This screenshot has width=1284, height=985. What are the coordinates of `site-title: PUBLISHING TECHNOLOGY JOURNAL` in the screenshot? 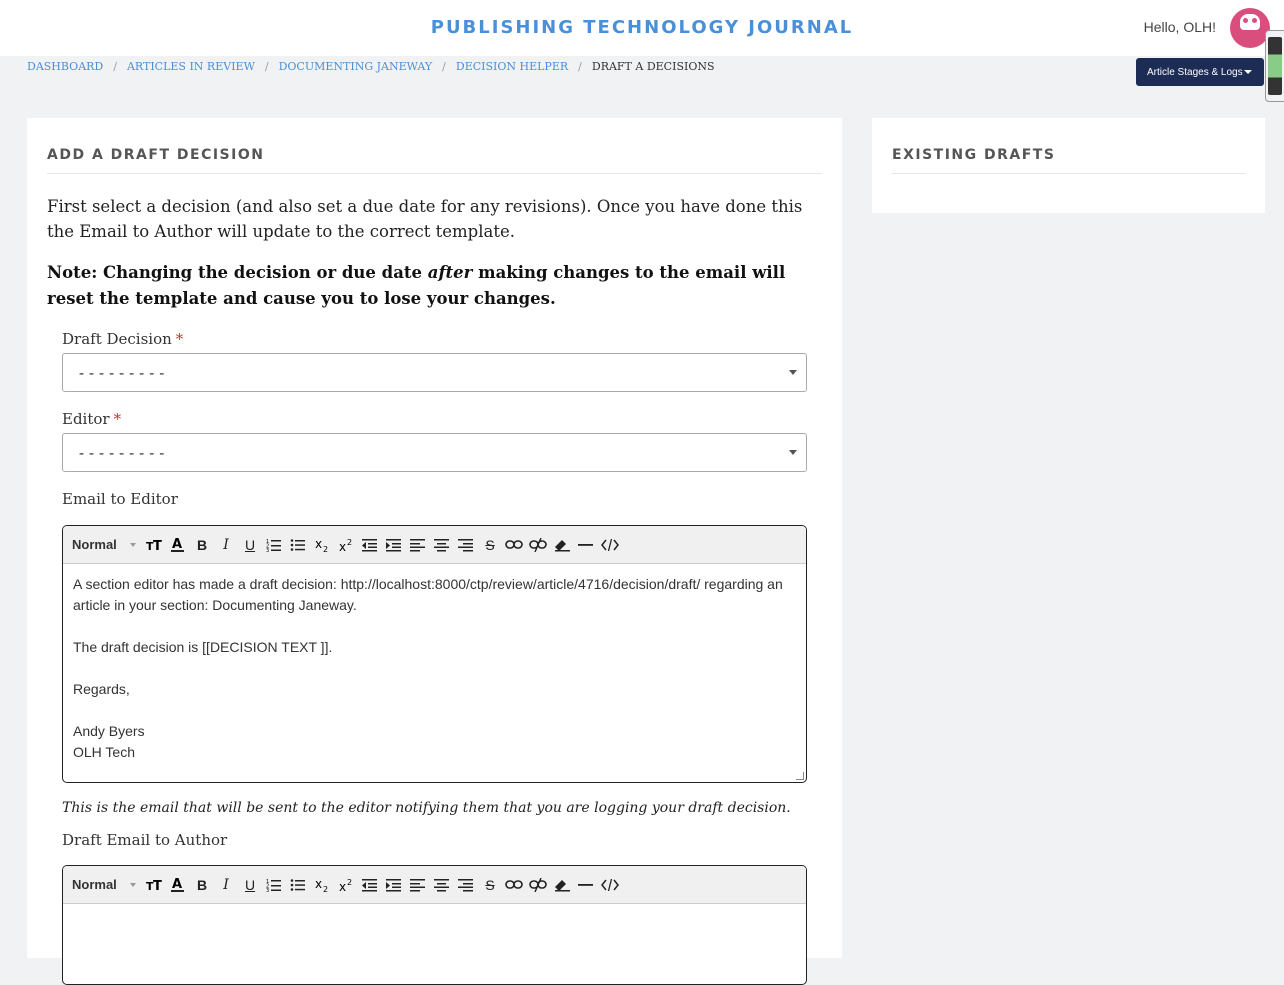 It's located at (642, 27).